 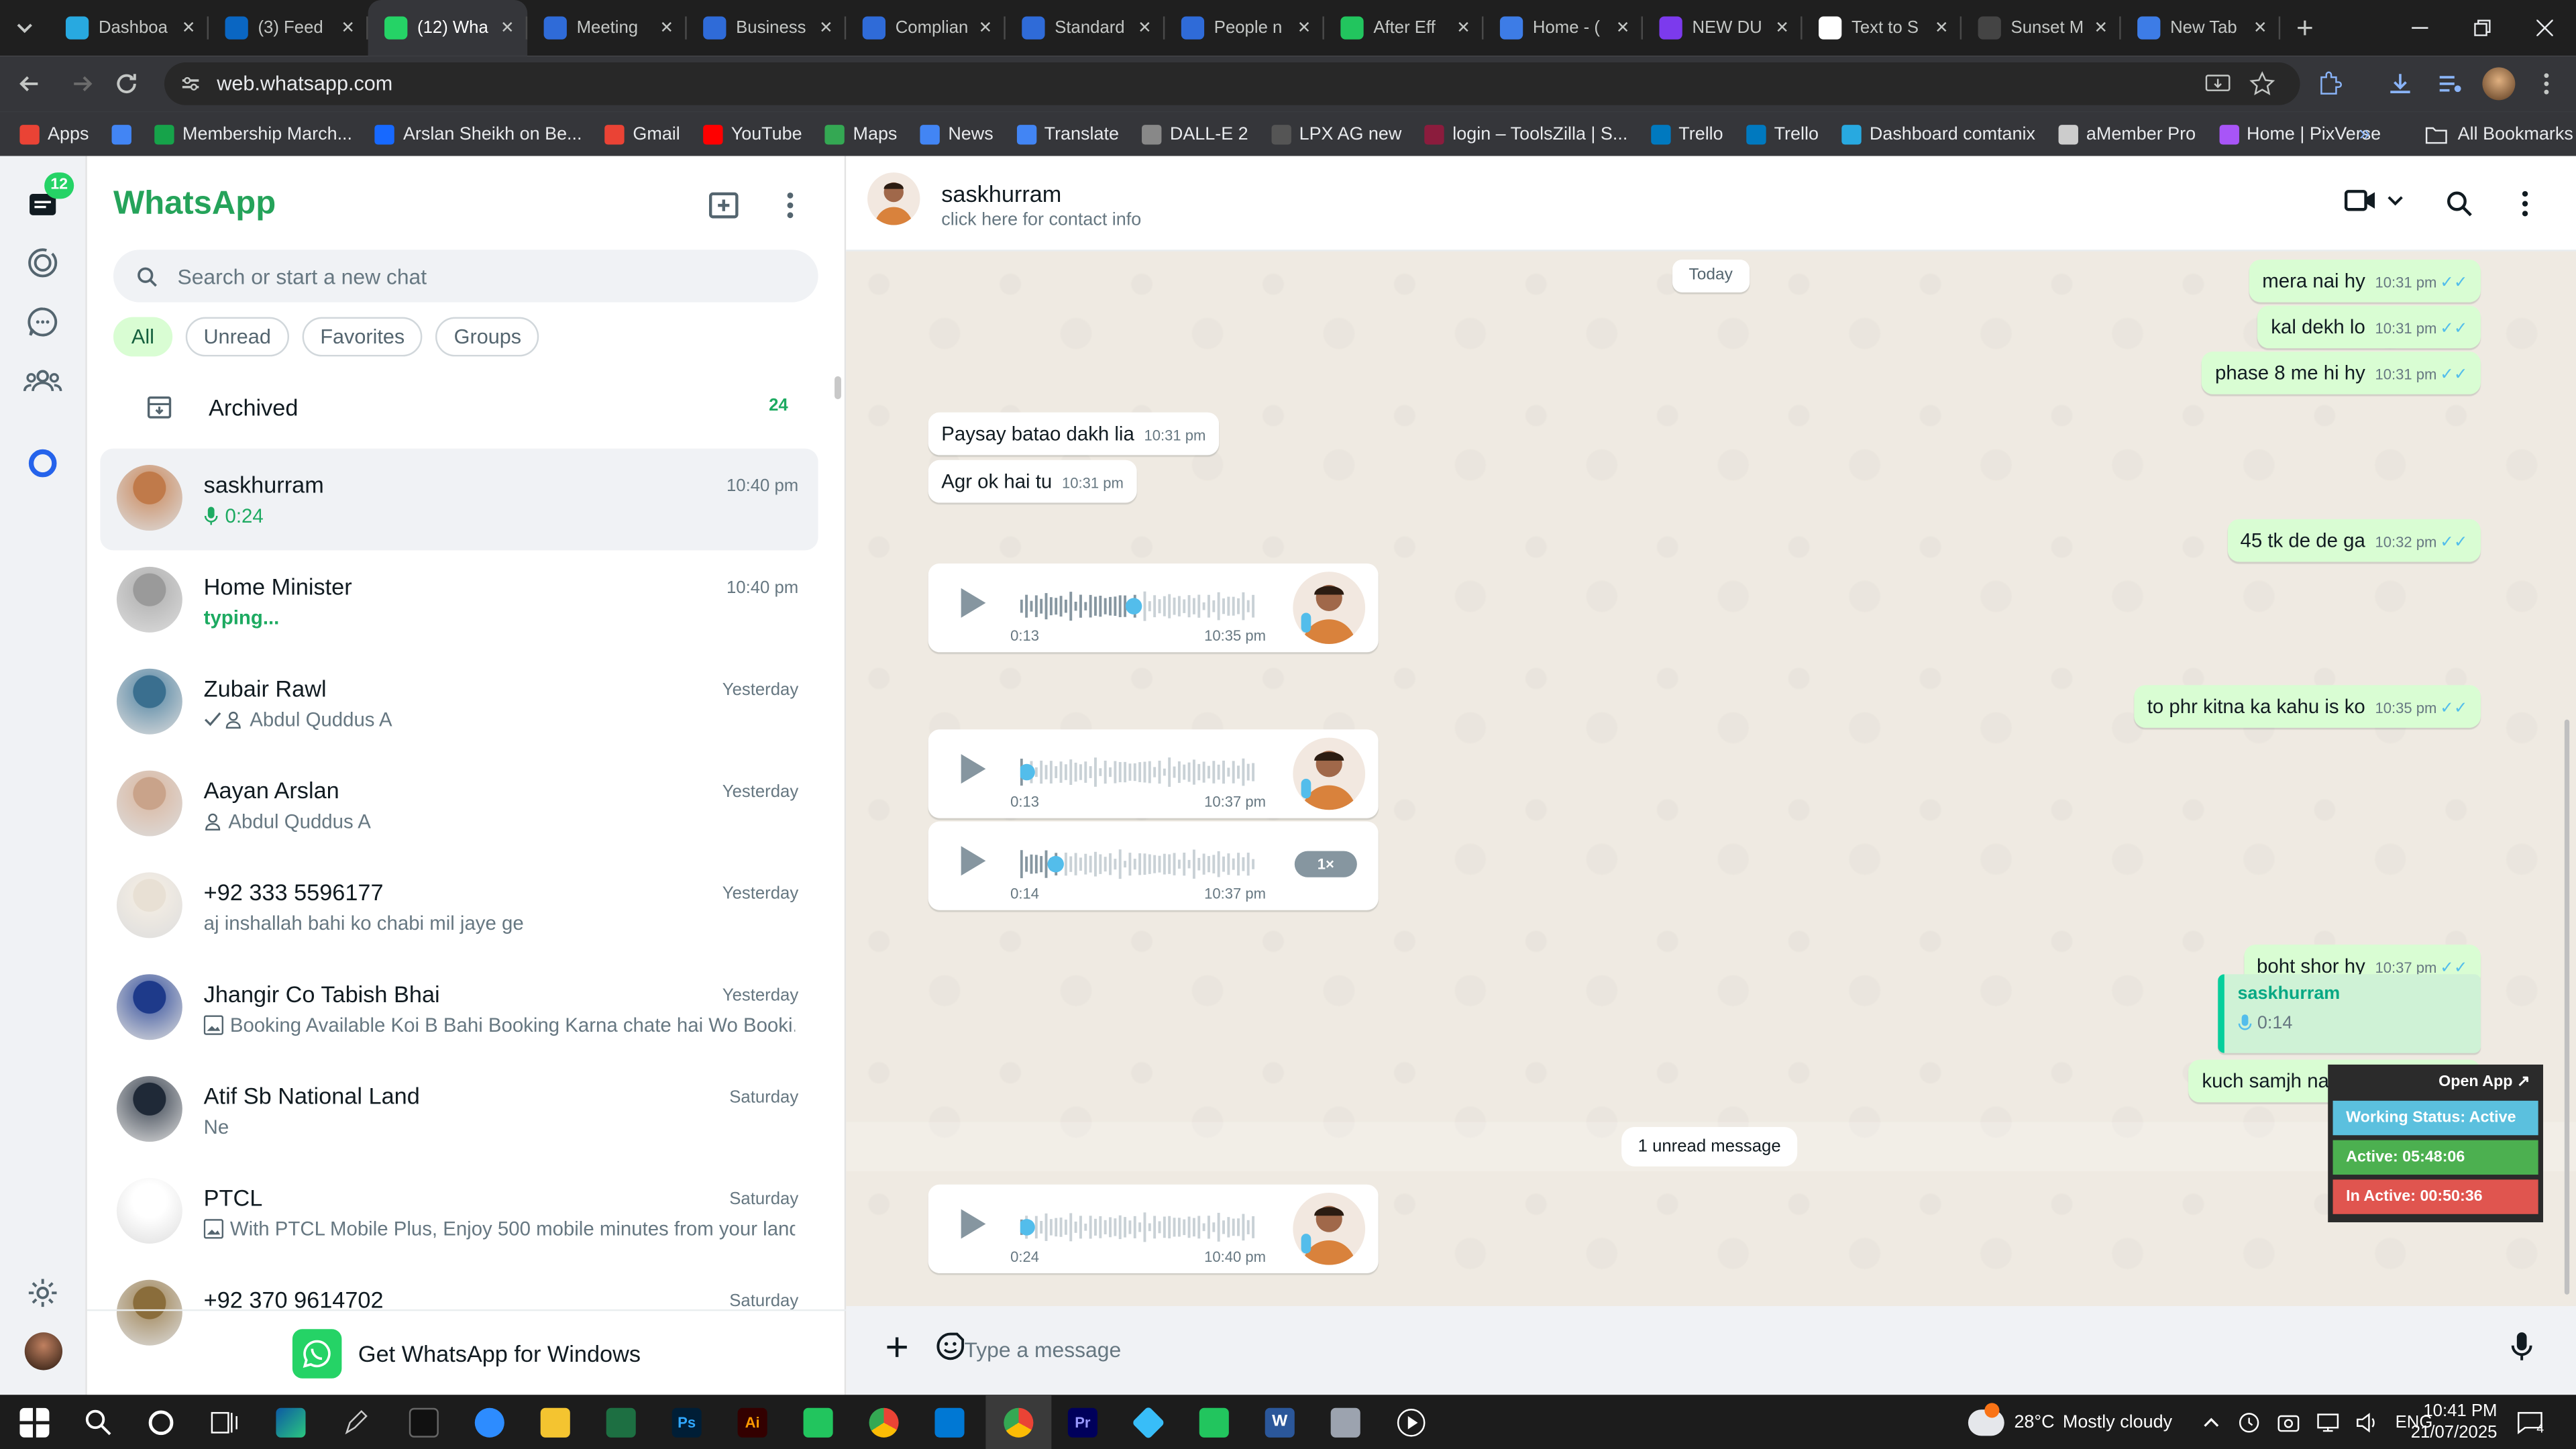 I want to click on browser-tab: People n ✕, so click(x=1244, y=28).